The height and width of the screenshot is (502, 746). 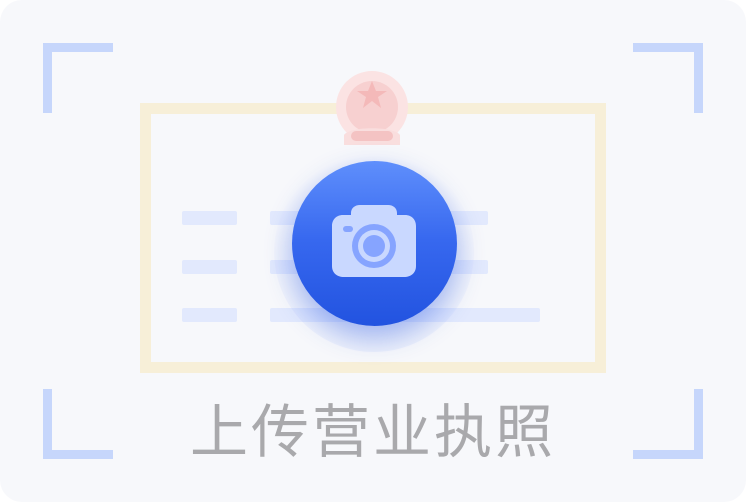 I want to click on seal-icon, so click(x=372, y=108).